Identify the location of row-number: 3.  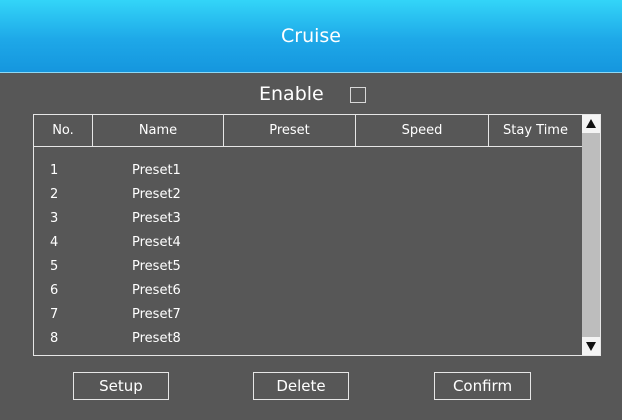
(54, 218).